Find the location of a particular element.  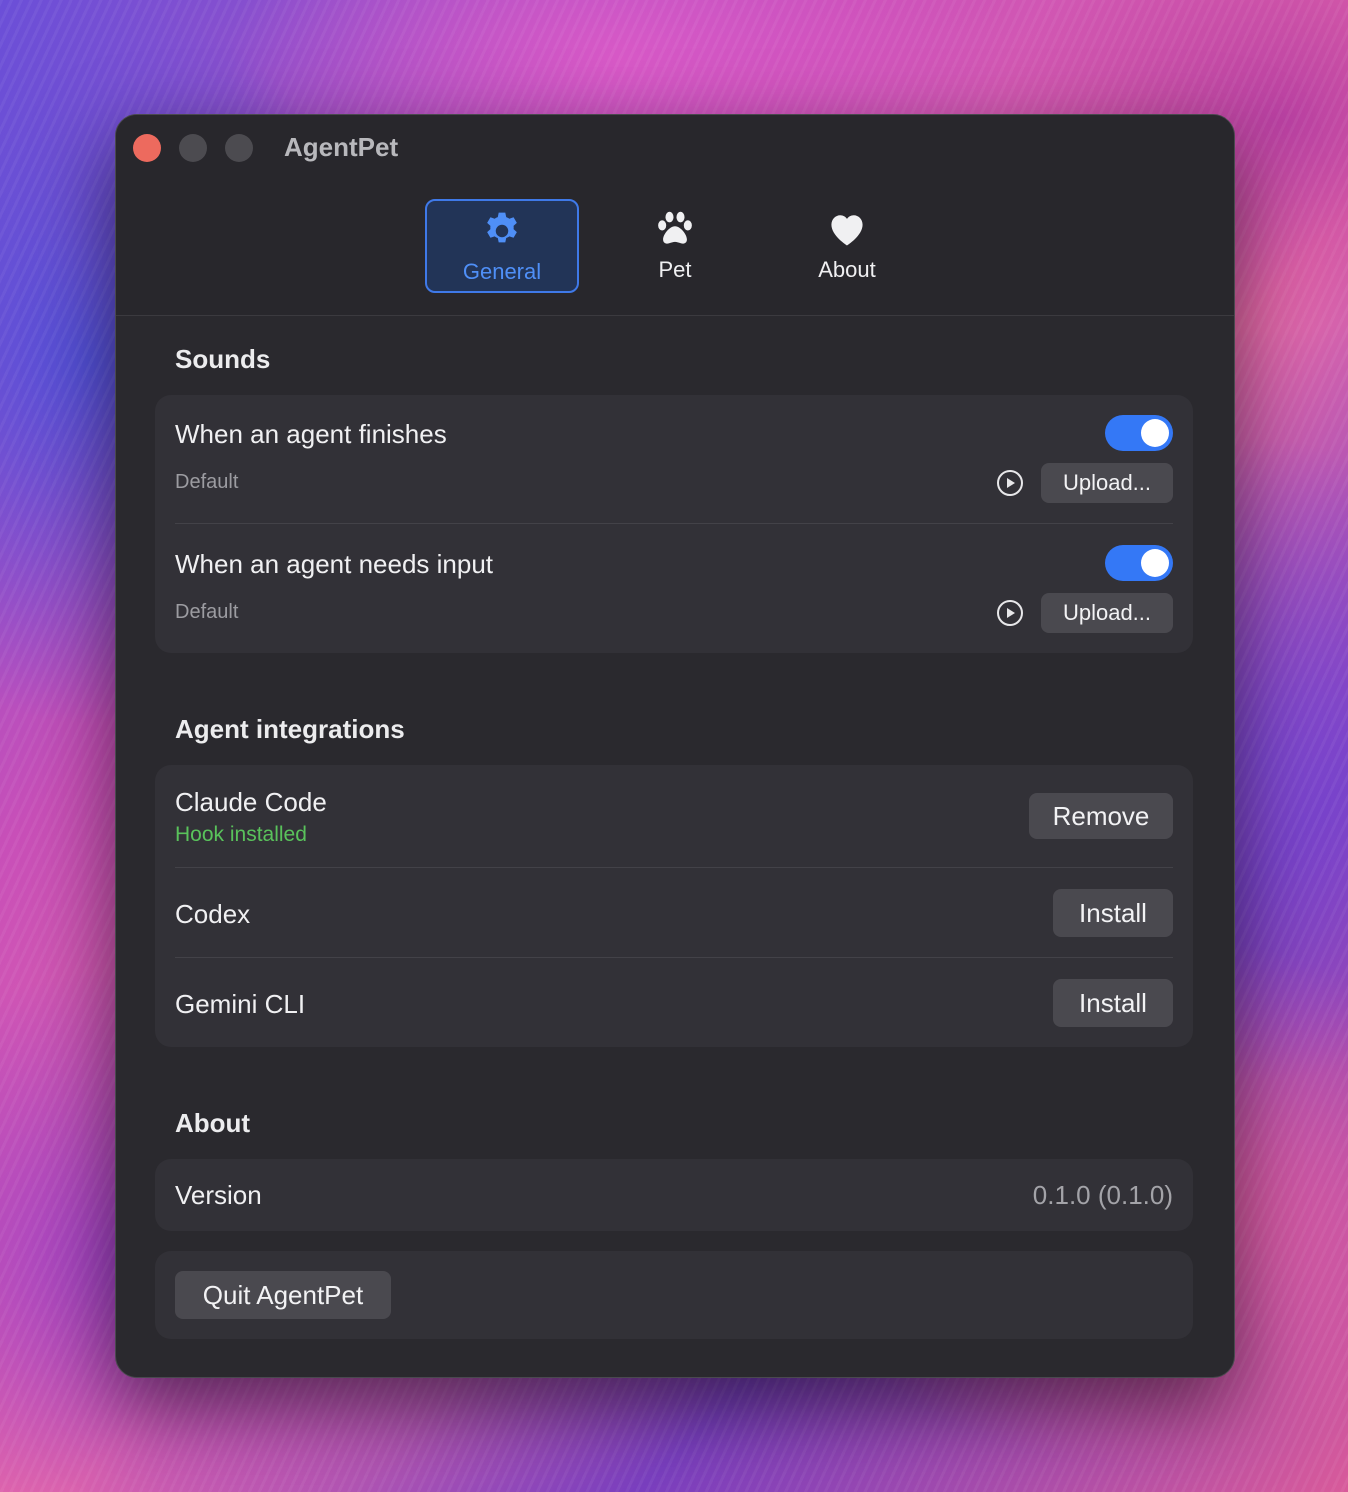

window-title: AgentPet is located at coordinates (341, 147).